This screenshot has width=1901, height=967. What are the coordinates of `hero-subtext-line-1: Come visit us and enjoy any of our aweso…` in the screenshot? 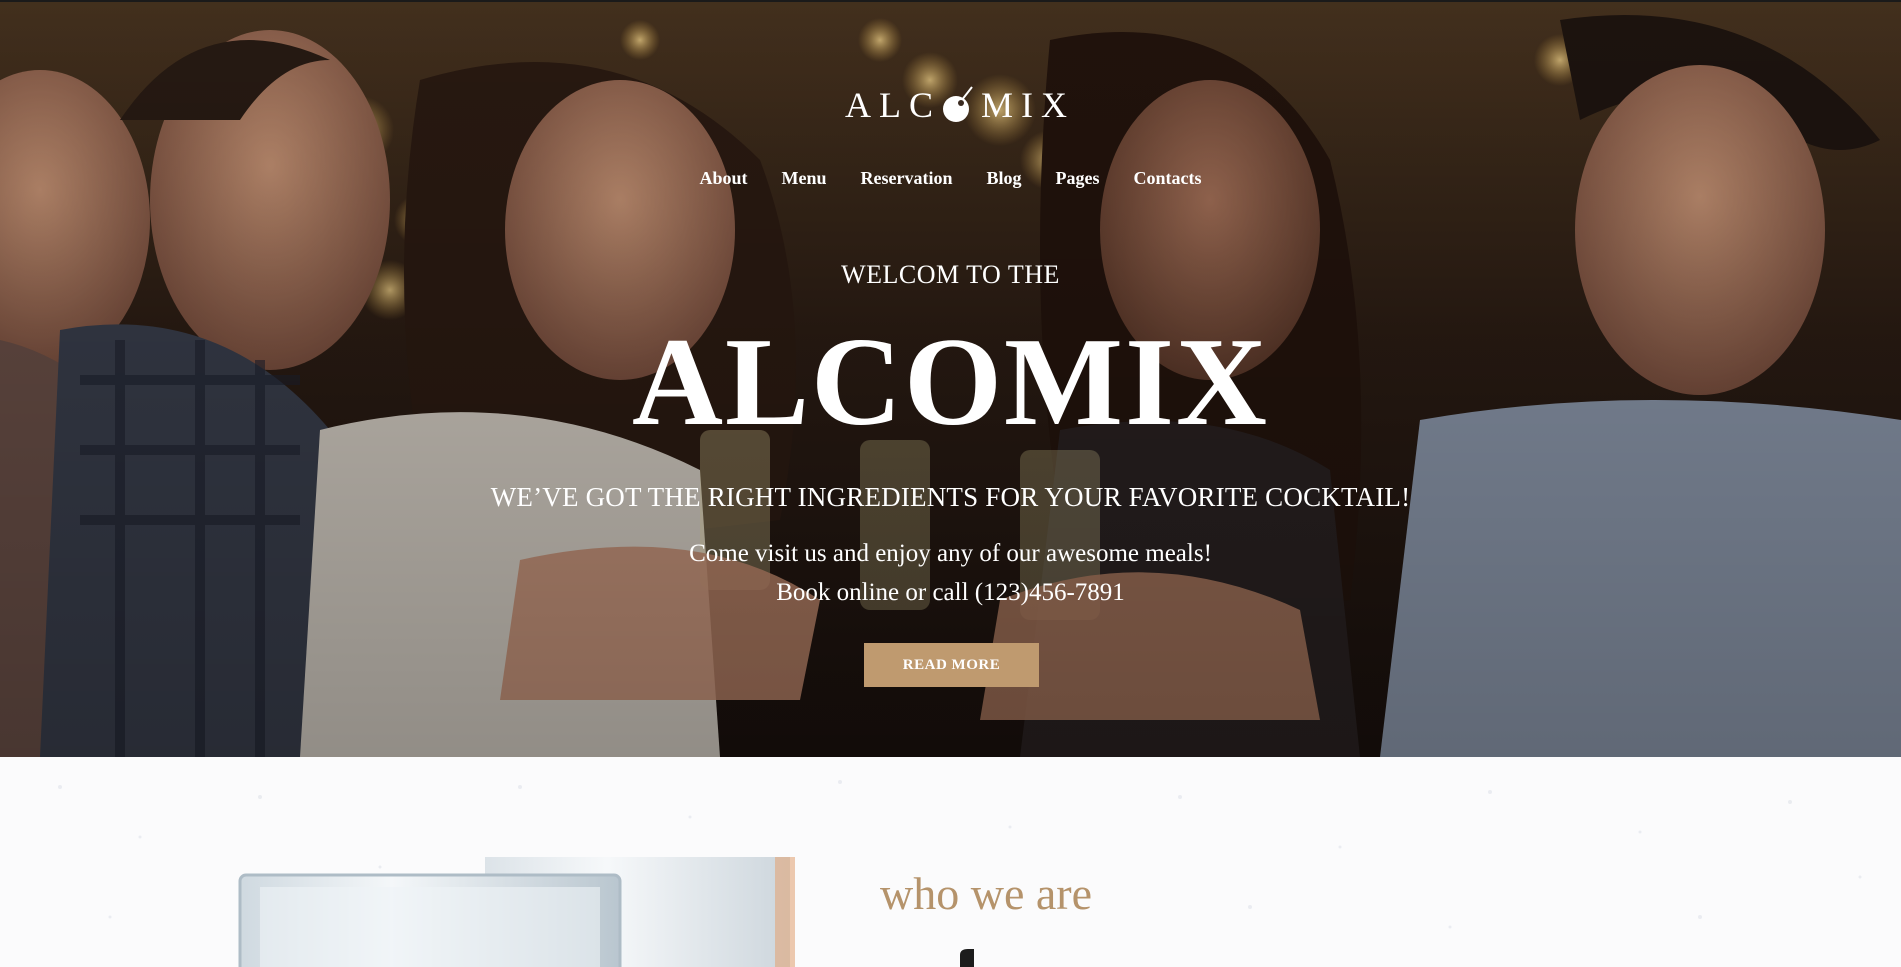 It's located at (950, 553).